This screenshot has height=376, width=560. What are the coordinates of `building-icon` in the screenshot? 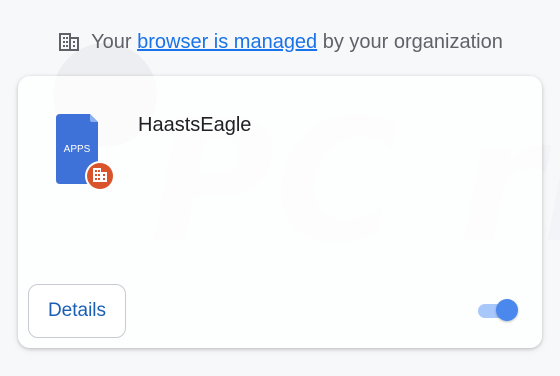 It's located at (69, 42).